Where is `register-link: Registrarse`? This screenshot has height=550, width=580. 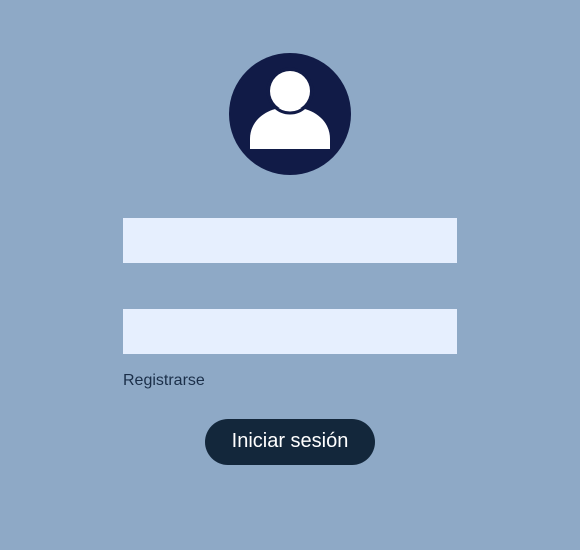
register-link: Registrarse is located at coordinates (164, 381).